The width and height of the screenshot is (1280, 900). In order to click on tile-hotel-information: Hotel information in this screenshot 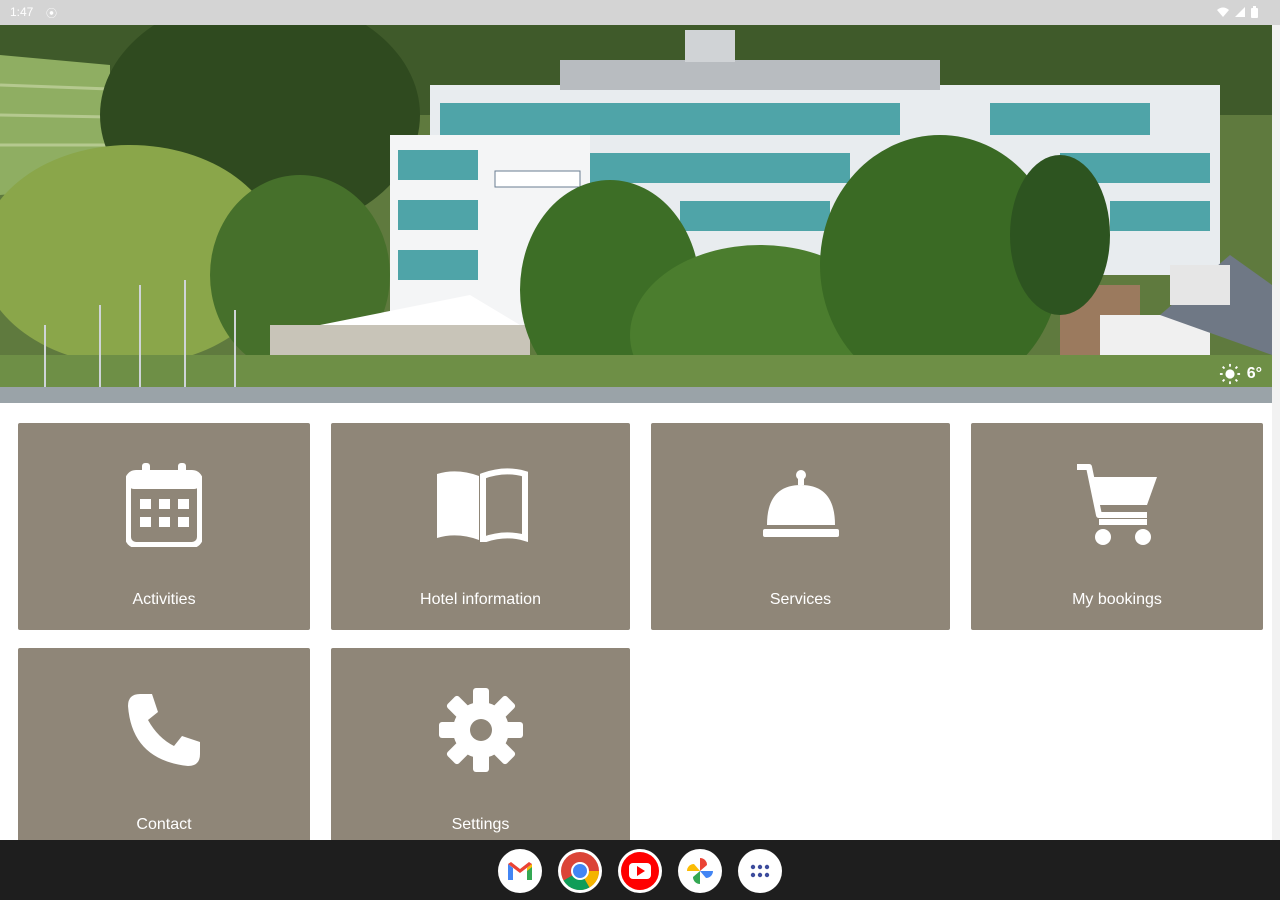, I will do `click(480, 526)`.